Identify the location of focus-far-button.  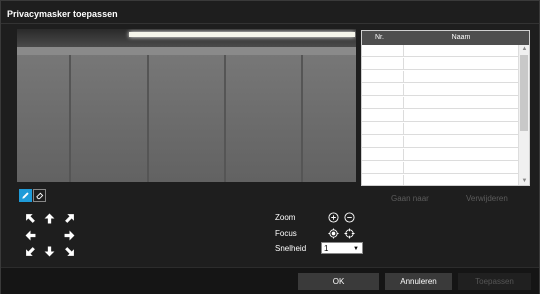
(349, 233).